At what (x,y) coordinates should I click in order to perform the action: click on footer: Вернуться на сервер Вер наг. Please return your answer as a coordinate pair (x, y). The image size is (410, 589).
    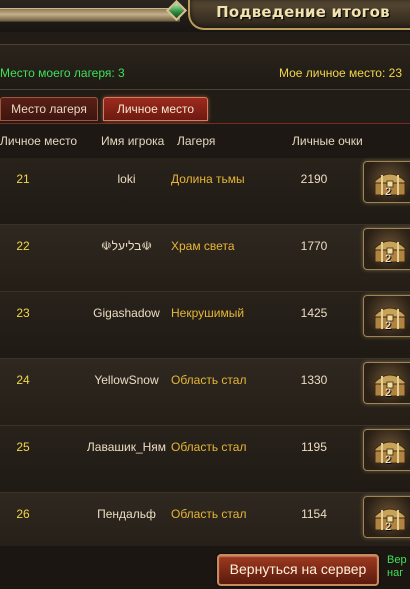
    Looking at the image, I should click on (205, 567).